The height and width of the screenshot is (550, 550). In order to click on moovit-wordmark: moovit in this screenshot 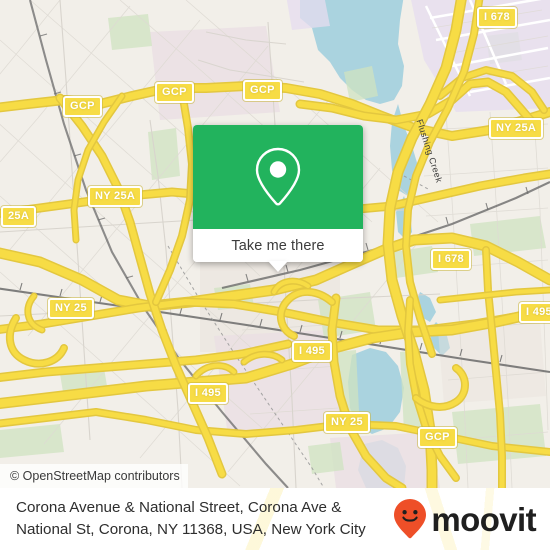, I will do `click(483, 519)`.